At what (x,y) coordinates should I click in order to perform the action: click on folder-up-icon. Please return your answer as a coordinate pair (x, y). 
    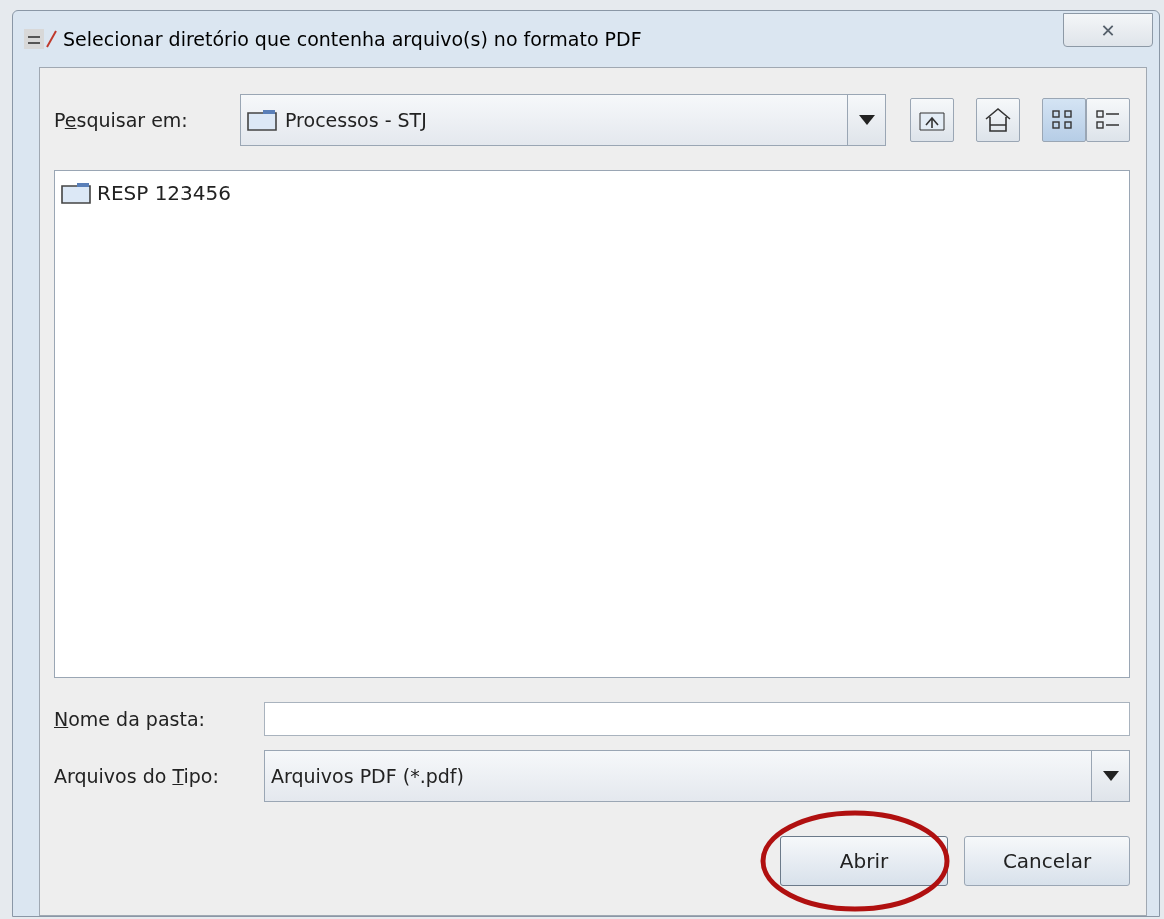
    Looking at the image, I should click on (932, 120).